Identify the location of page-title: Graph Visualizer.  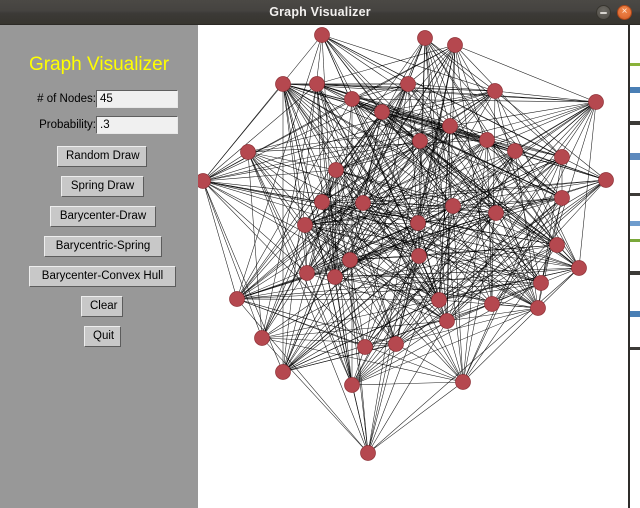
(99, 64).